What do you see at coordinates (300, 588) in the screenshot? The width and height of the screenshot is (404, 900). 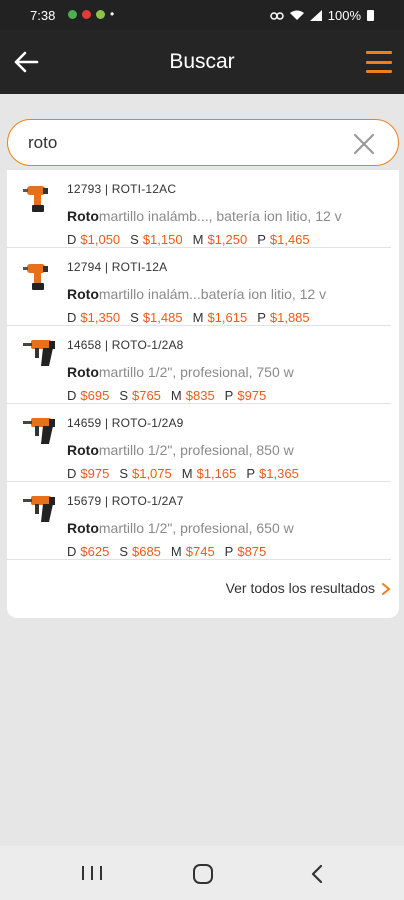 I see `see-all-results-label: Ver todos los resultados` at bounding box center [300, 588].